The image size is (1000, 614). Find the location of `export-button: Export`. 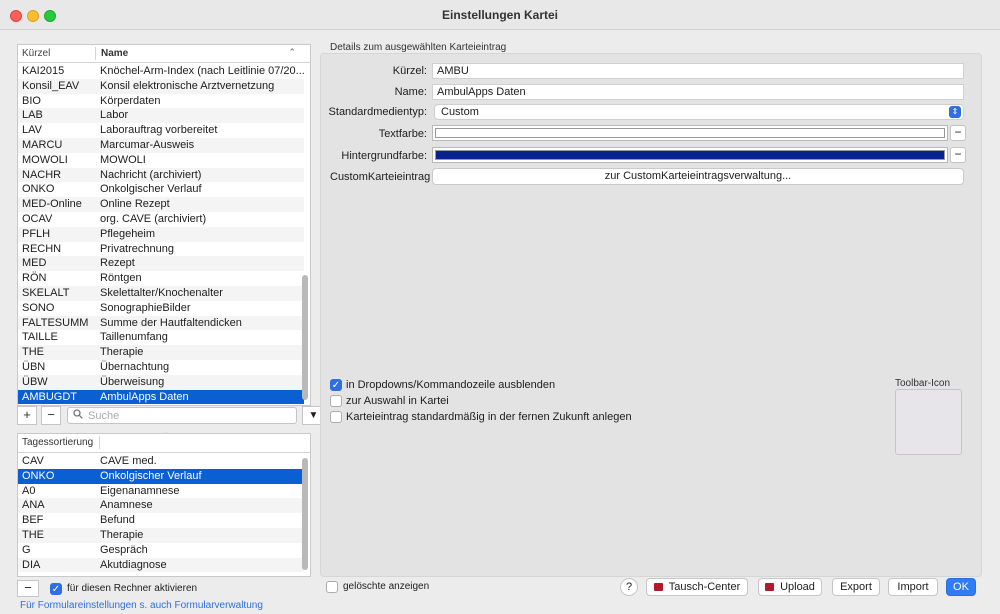

export-button: Export is located at coordinates (856, 587).